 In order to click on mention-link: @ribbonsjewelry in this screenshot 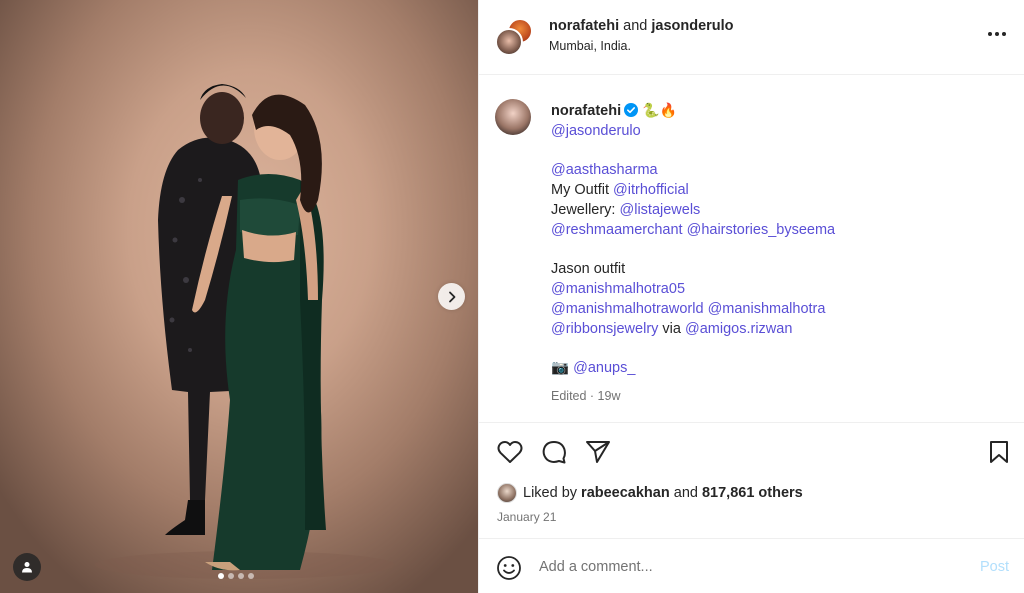, I will do `click(604, 329)`.